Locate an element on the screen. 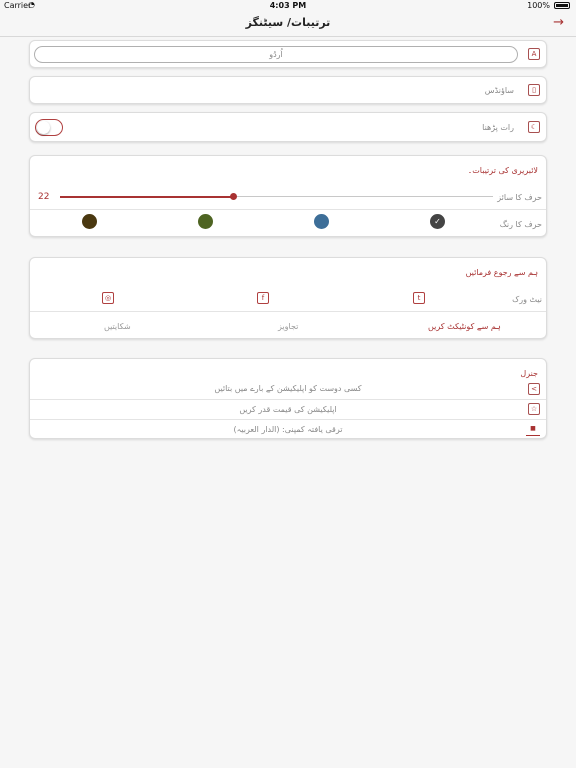 This screenshot has width=576, height=768. color-swatch-brown is located at coordinates (89, 221).